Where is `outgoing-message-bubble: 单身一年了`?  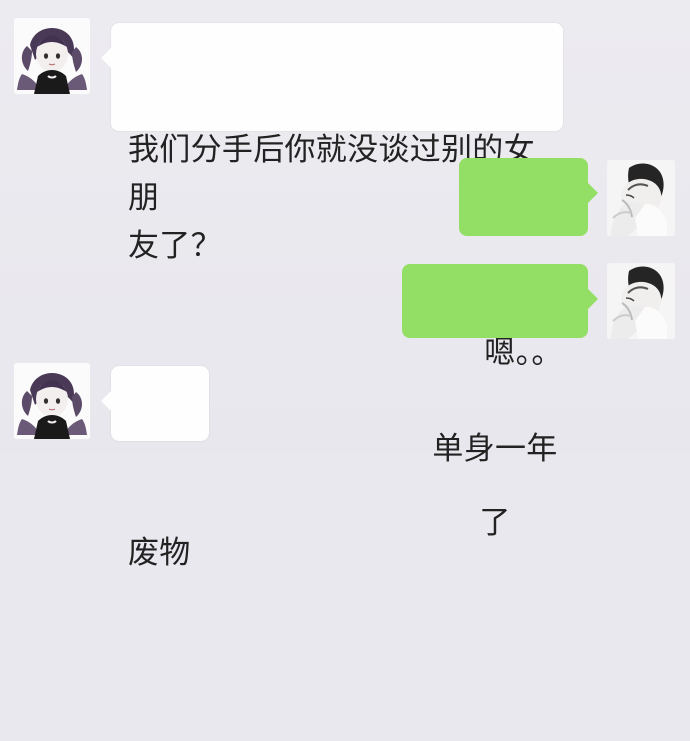 outgoing-message-bubble: 单身一年了 is located at coordinates (500, 402).